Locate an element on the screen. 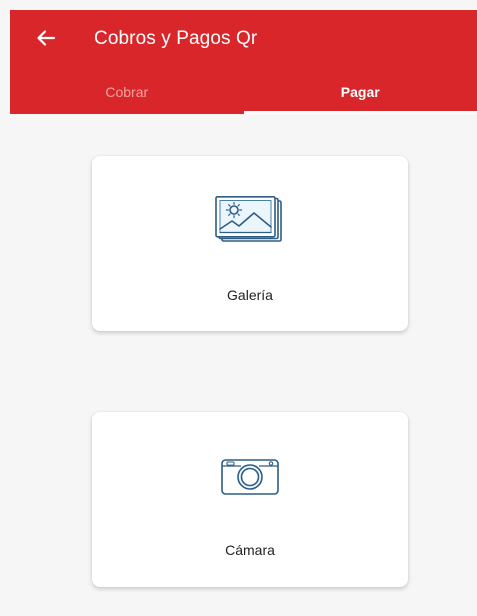 The height and width of the screenshot is (616, 477). active-tab-indicator is located at coordinates (360, 112).